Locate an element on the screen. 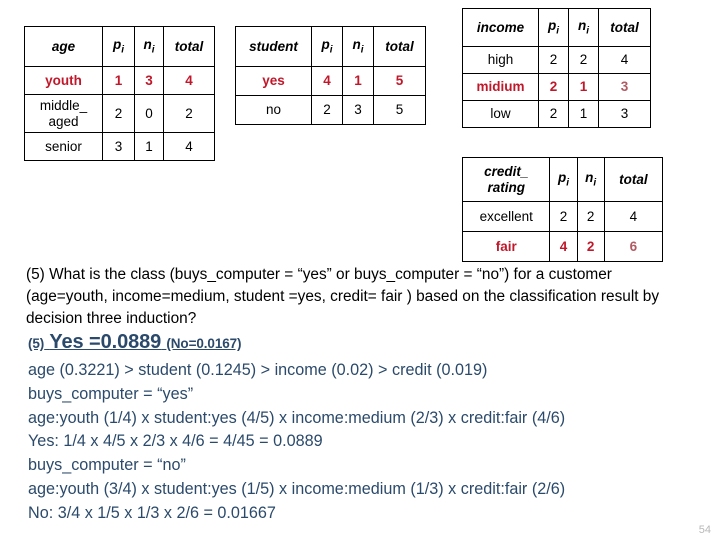 The width and height of the screenshot is (720, 540). cell-total: 2 is located at coordinates (189, 113).